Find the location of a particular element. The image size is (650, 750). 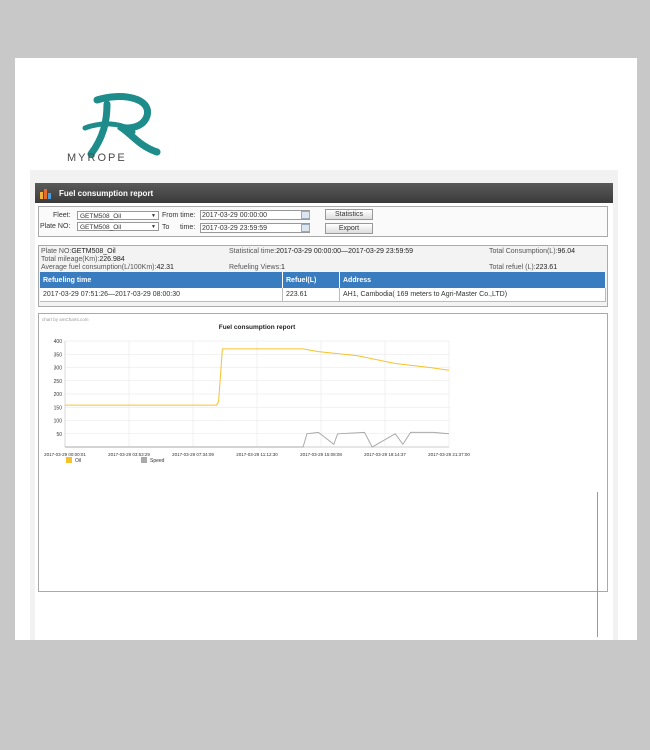

summary-plate: Plate NO:GETM508_Oil is located at coordinates (78, 251).